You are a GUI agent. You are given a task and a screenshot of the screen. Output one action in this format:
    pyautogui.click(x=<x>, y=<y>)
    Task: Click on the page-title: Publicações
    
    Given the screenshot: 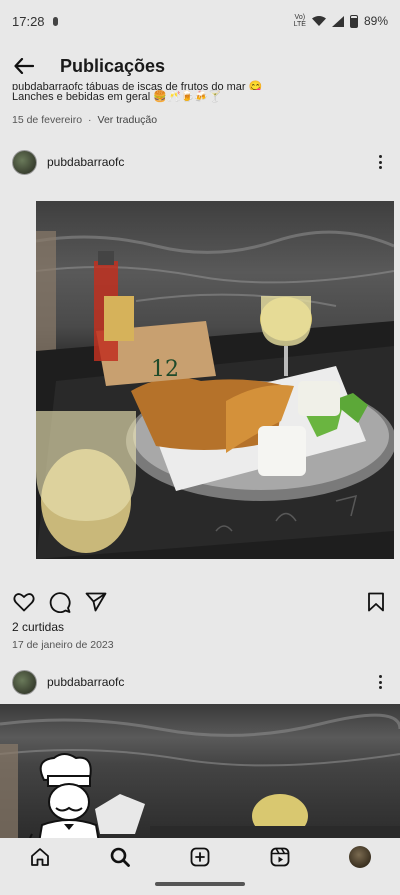 What is the action you would take?
    pyautogui.click(x=113, y=65)
    